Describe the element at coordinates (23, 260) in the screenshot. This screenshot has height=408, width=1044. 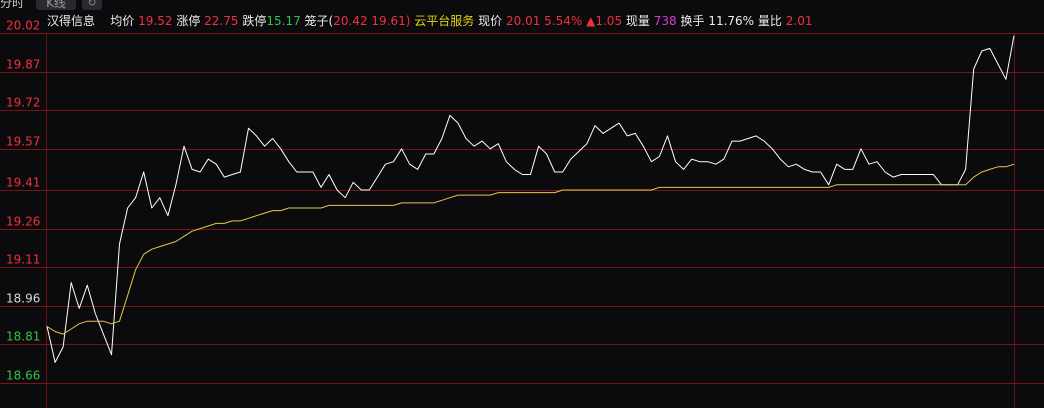
I see `y-tick-label: 19.11` at that location.